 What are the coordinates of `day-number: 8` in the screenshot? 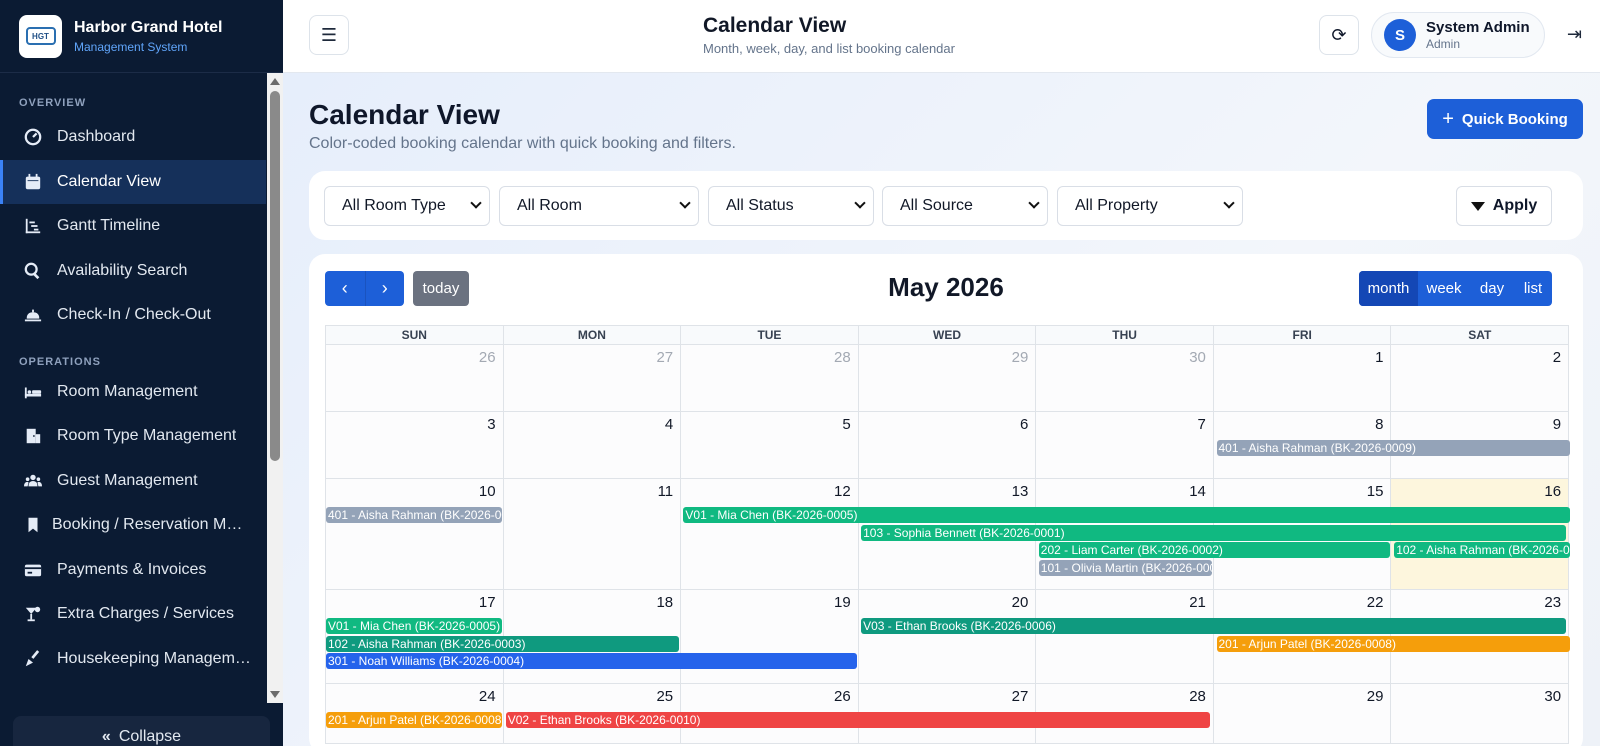 It's located at (1379, 424).